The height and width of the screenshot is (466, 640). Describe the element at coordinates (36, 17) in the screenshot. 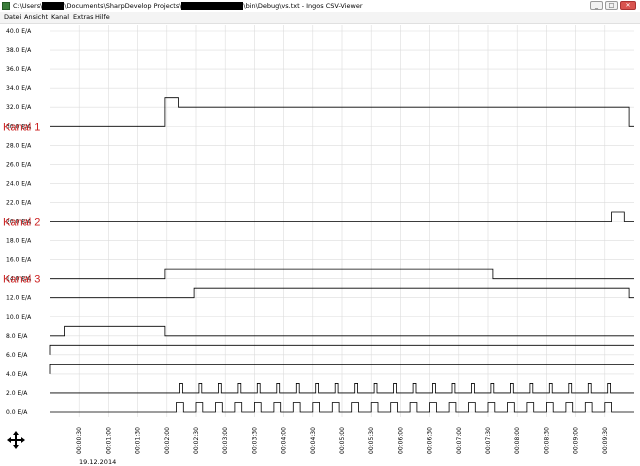

I see `menu-ansicht: Ansicht` at that location.